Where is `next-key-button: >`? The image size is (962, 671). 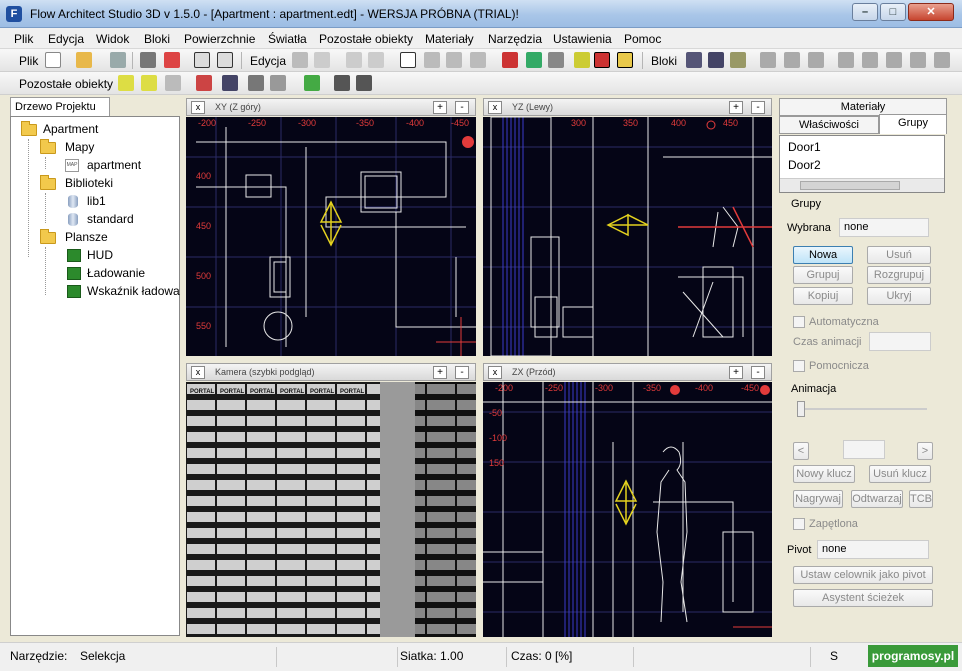 next-key-button: > is located at coordinates (925, 451).